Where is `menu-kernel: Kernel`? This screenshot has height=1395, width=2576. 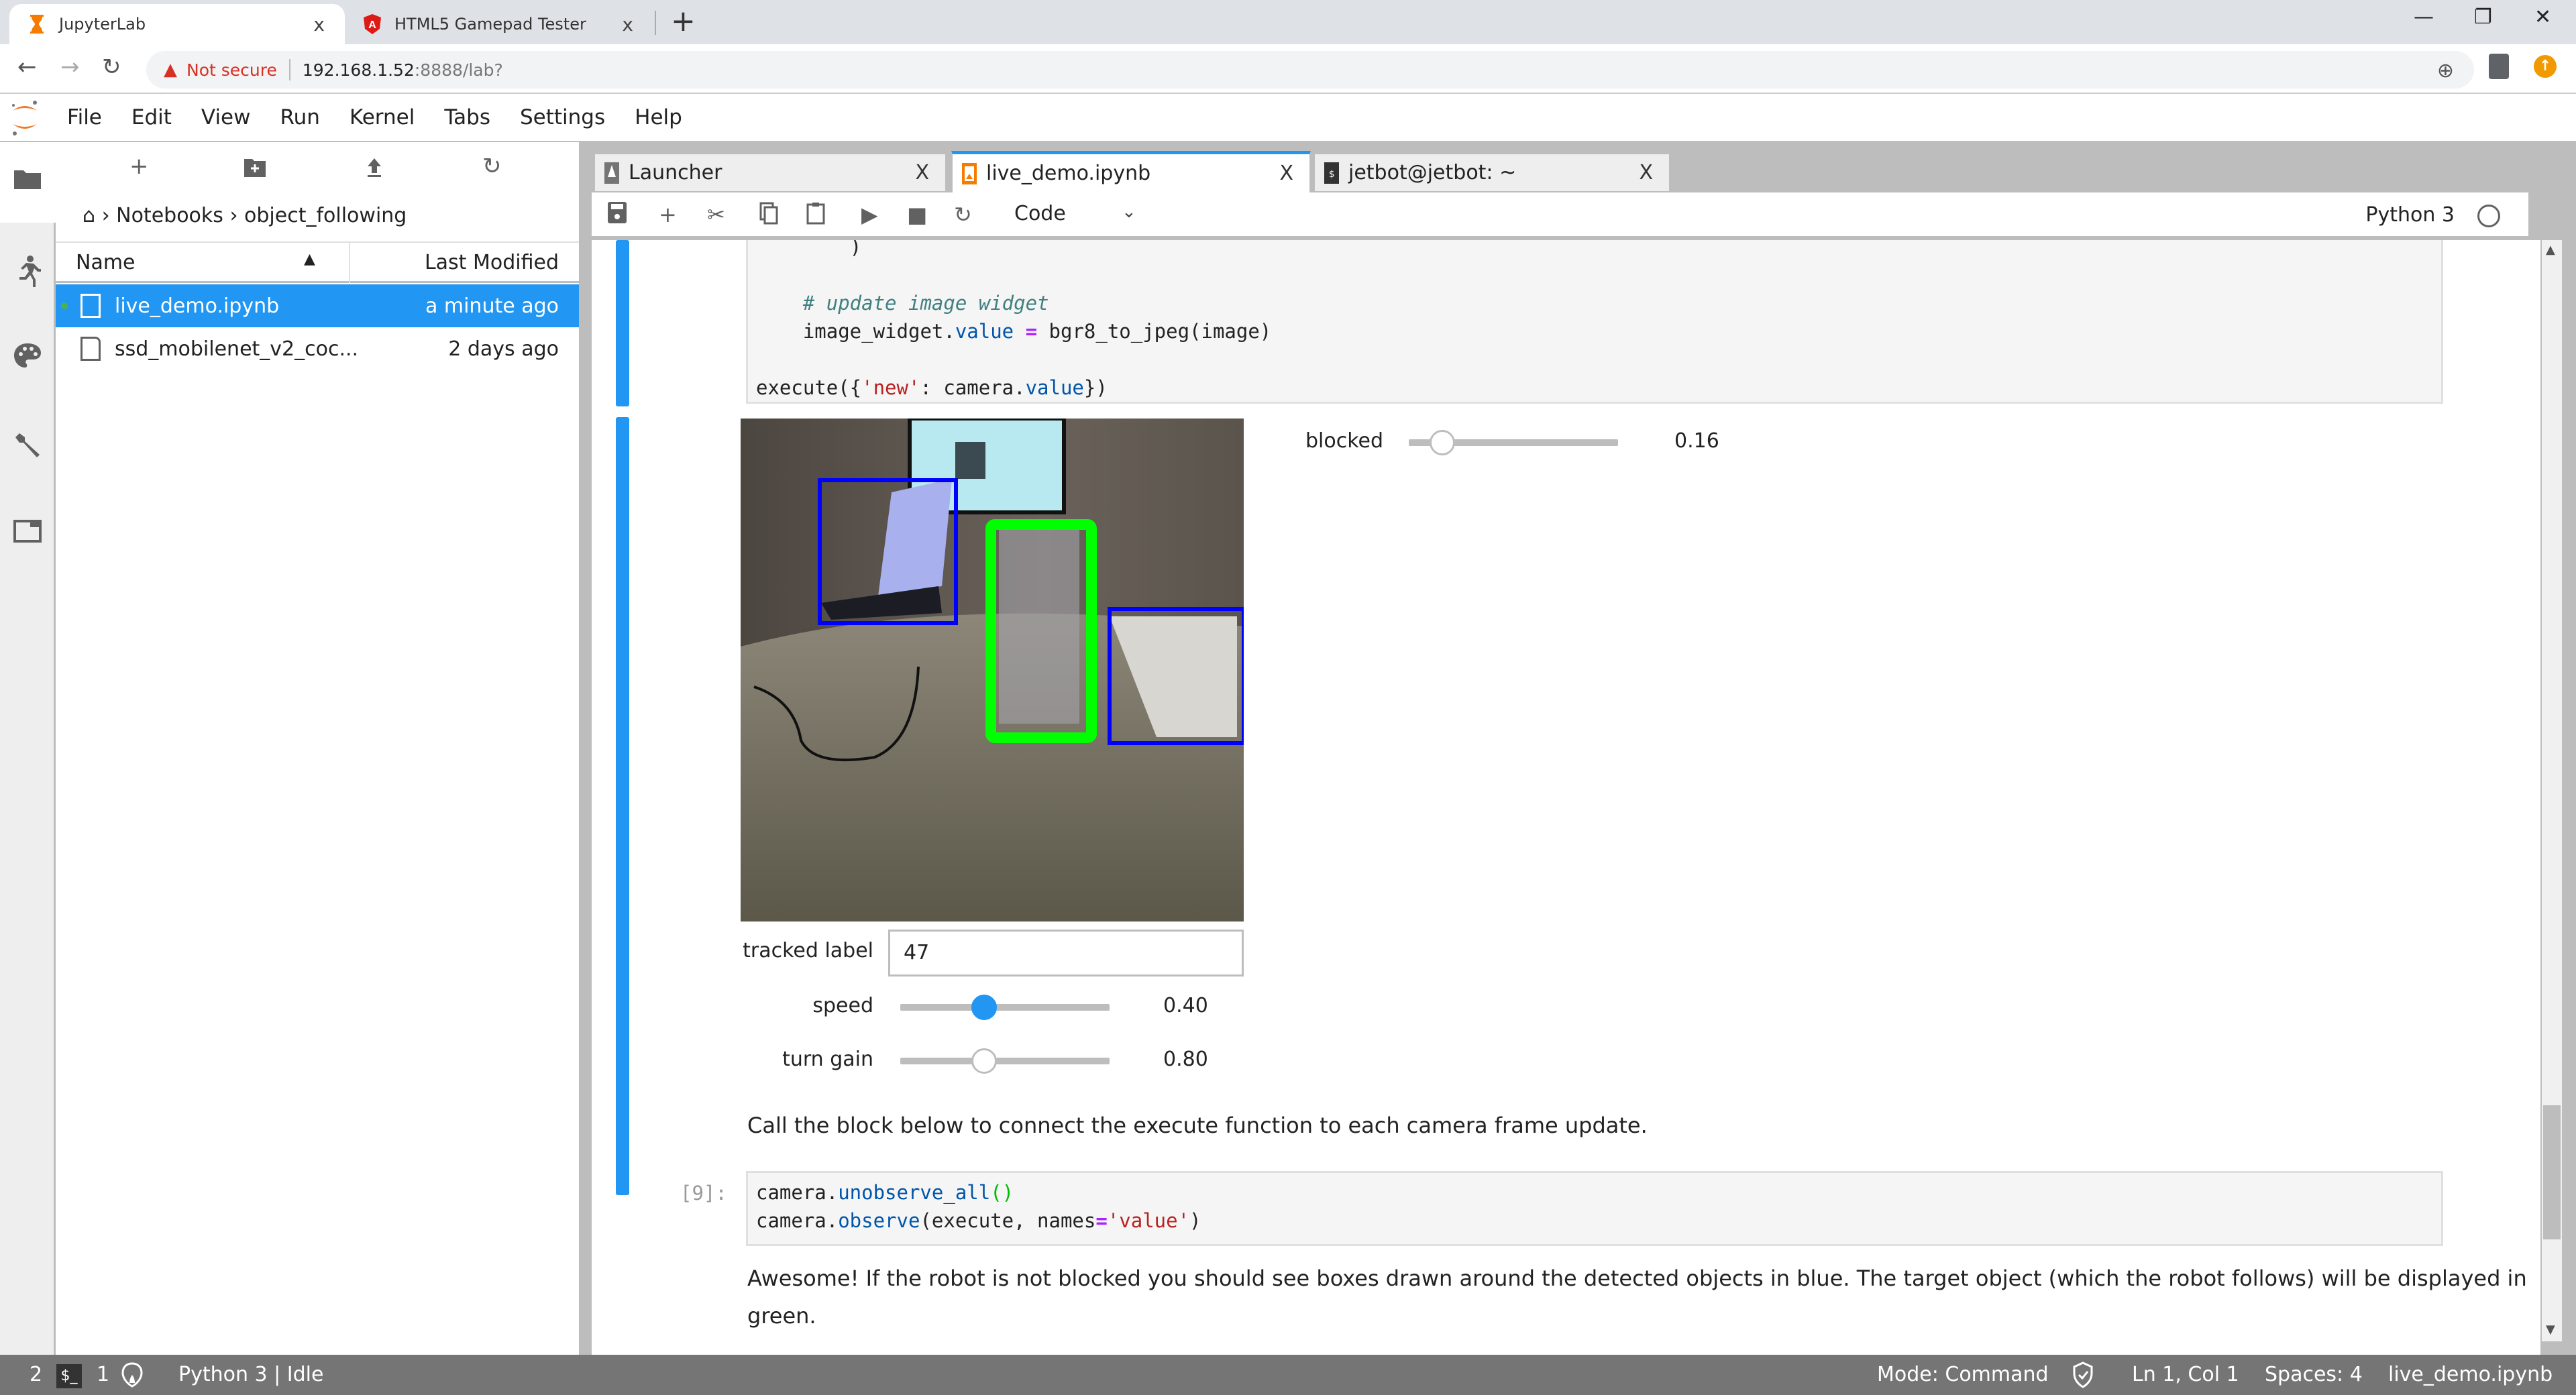 menu-kernel: Kernel is located at coordinates (382, 117).